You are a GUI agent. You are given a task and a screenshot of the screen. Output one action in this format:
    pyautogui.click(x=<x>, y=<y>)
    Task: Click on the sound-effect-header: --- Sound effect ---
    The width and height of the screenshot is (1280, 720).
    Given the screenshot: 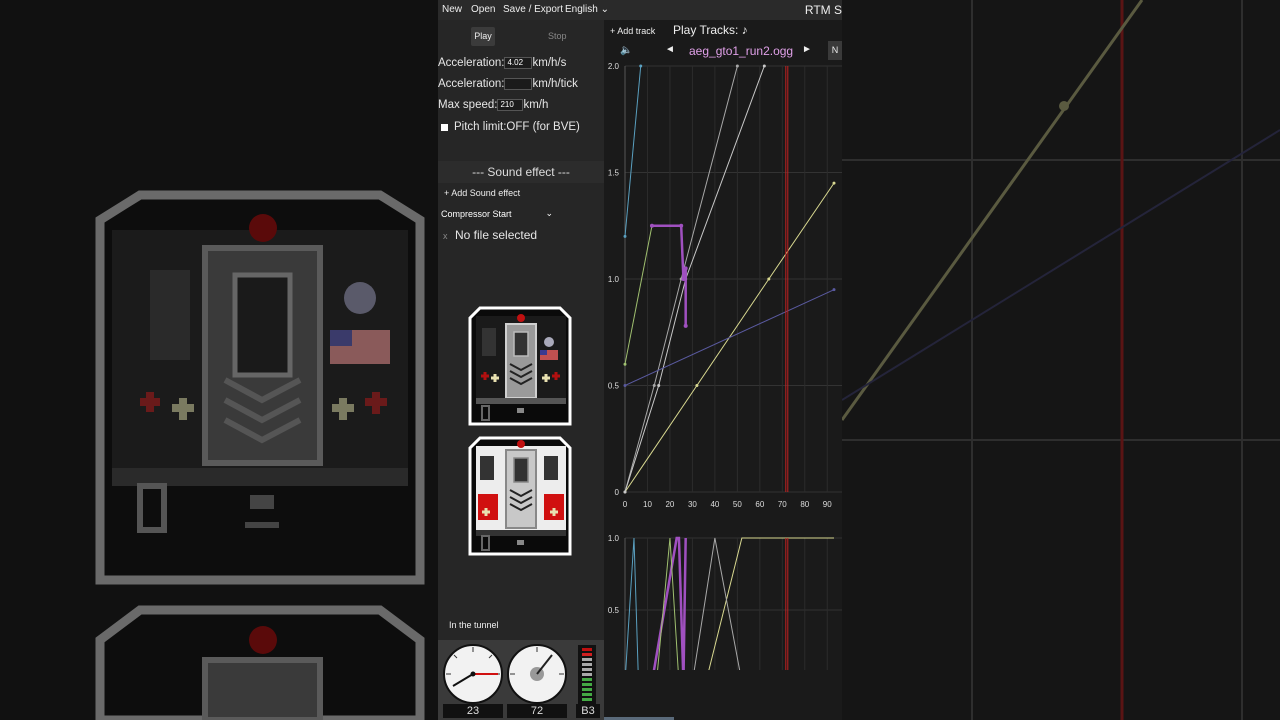 What is the action you would take?
    pyautogui.click(x=521, y=172)
    